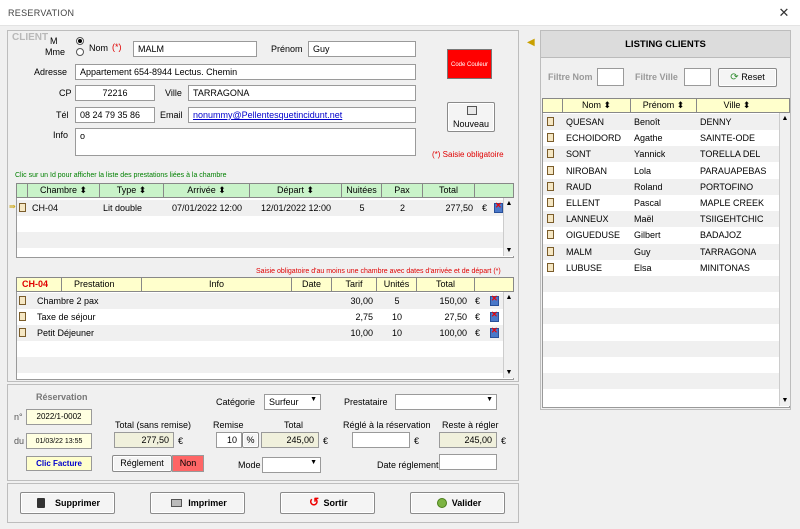 This screenshot has width=800, height=529. Describe the element at coordinates (737, 106) in the screenshot. I see `listing-header-ville: Ville ⬍` at that location.